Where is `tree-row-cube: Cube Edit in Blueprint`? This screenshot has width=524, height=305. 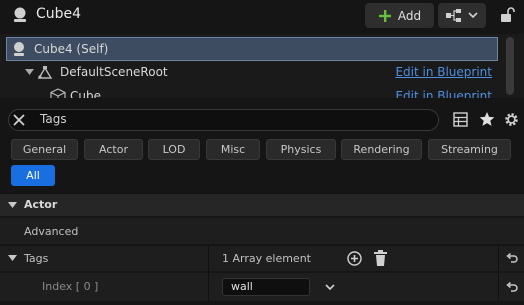 tree-row-cube: Cube Edit in Blueprint is located at coordinates (252, 91).